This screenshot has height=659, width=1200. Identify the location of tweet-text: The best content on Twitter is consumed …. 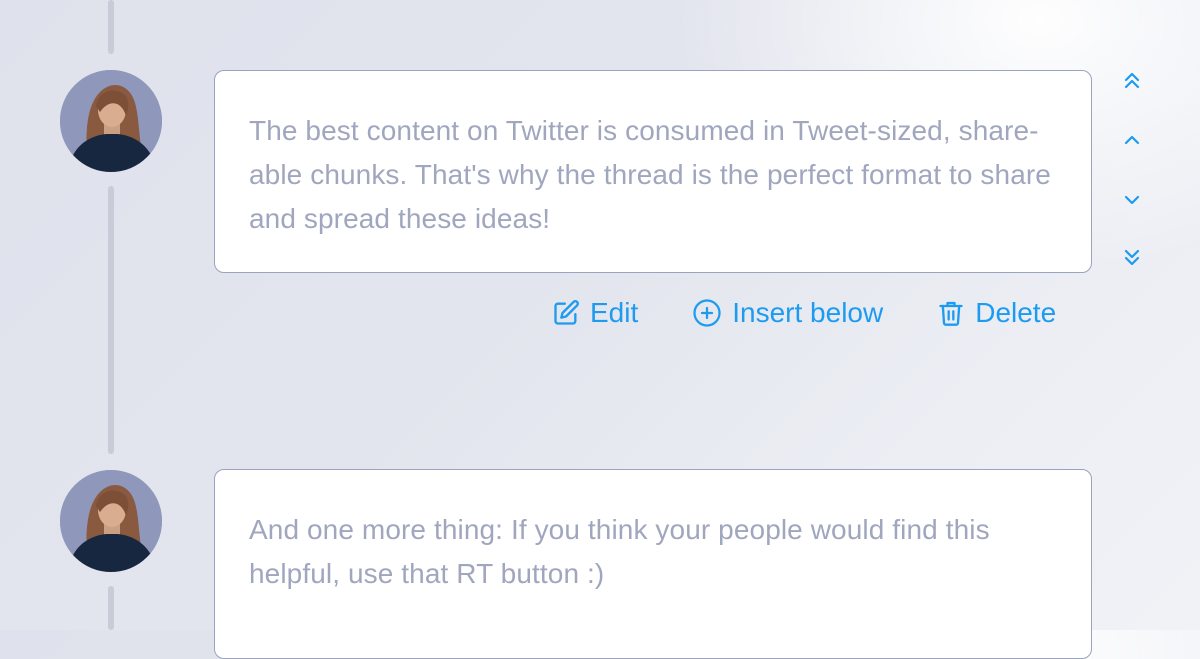
(650, 174).